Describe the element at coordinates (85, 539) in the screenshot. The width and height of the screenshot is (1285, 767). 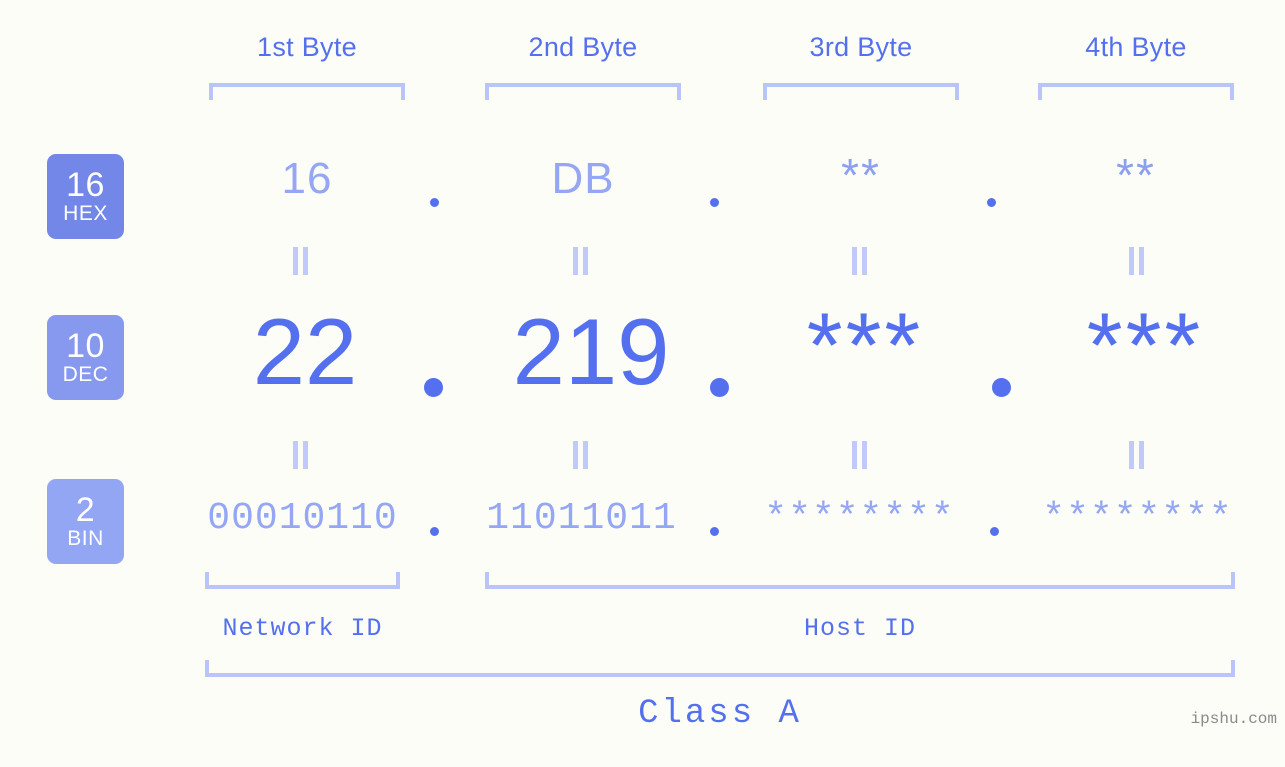
I see `radix-badge-bin-label: BIN` at that location.